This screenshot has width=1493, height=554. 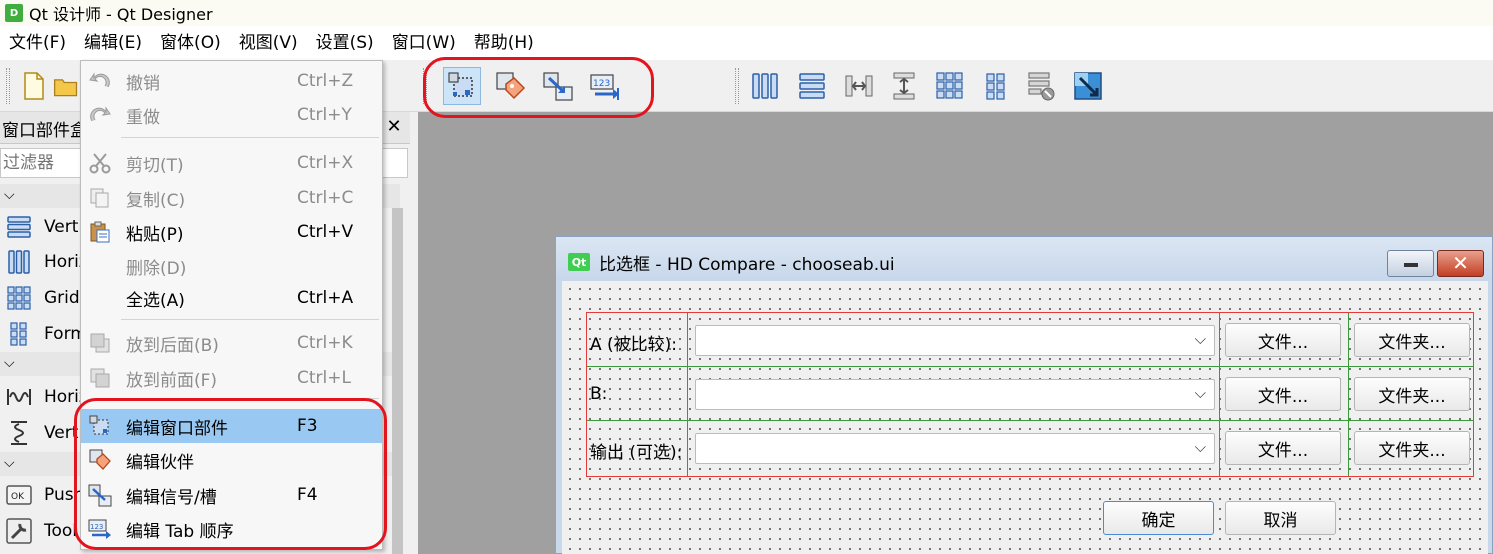 I want to click on redo-icon, so click(x=100, y=115).